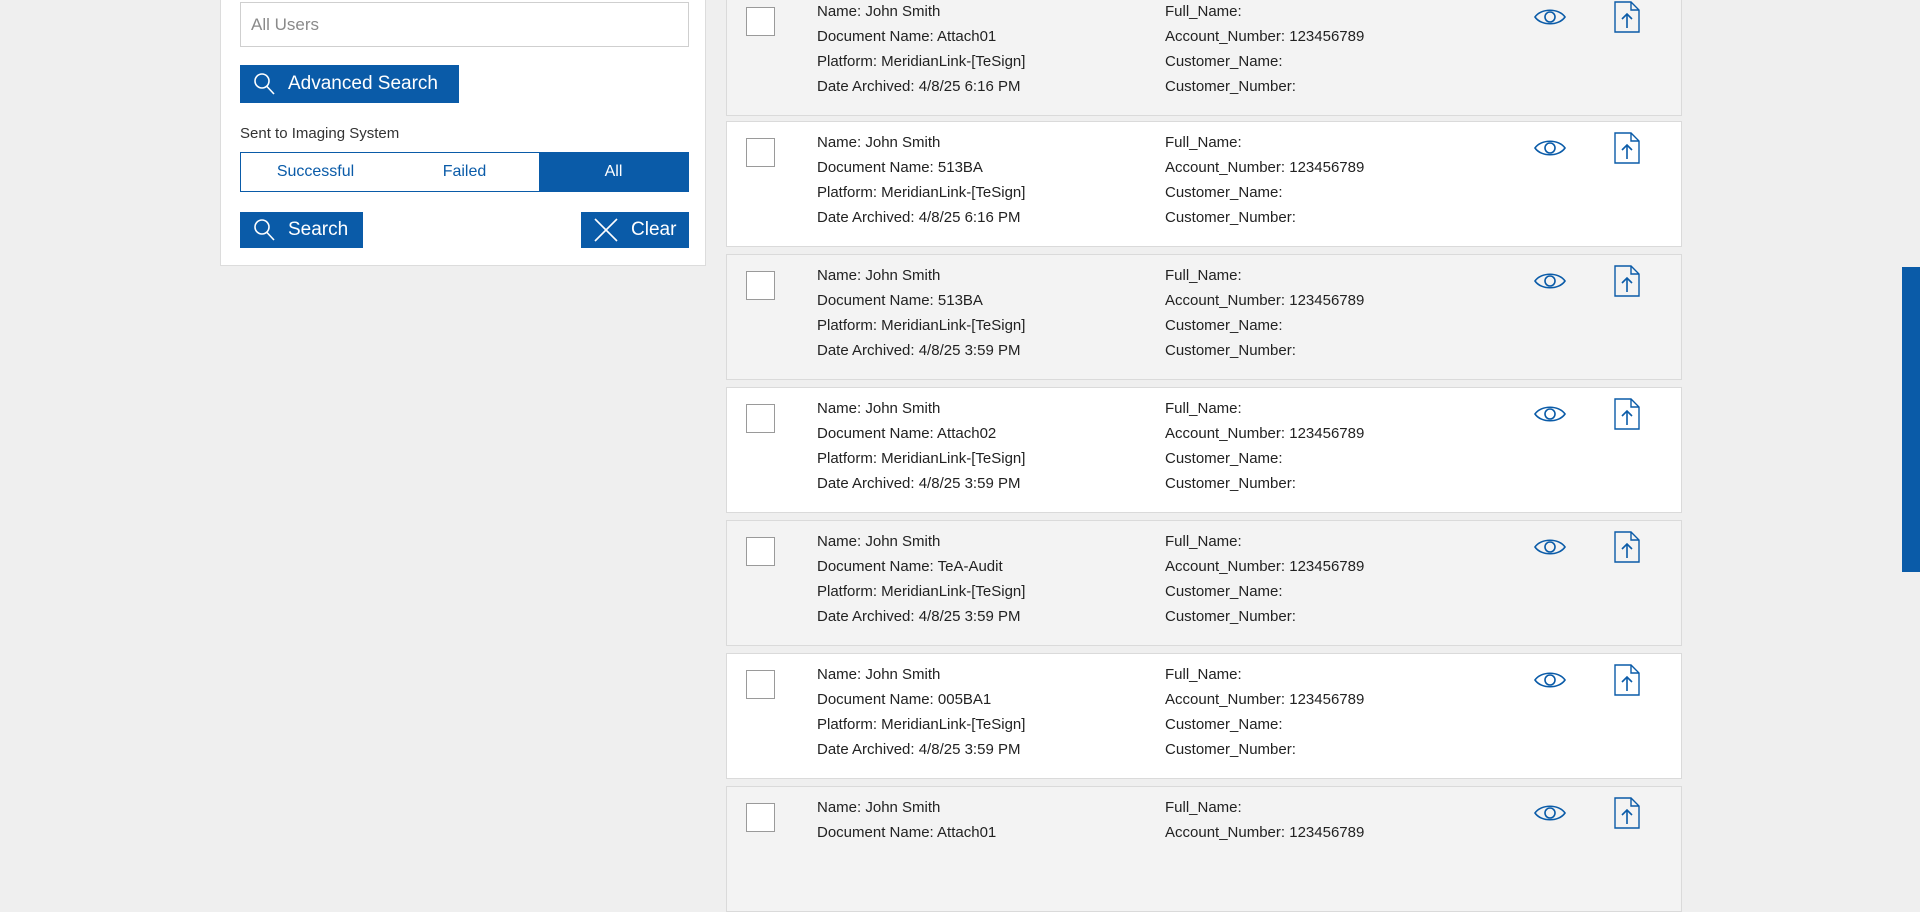  What do you see at coordinates (907, 832) in the screenshot?
I see `record-document: Document Name: Attach01` at bounding box center [907, 832].